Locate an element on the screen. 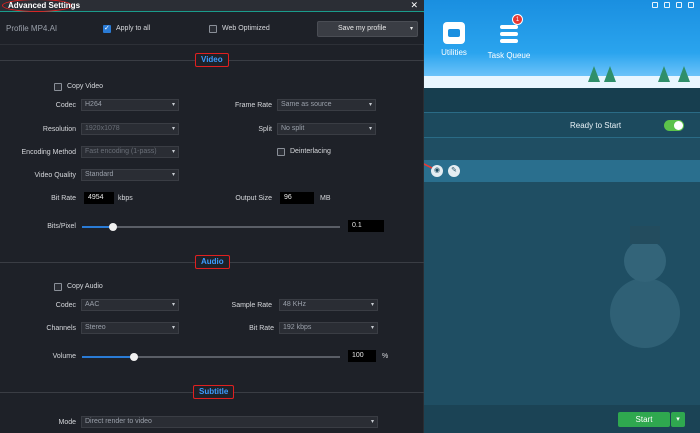 The image size is (700, 433). sample-rate-value: 48 KHz is located at coordinates (294, 304).